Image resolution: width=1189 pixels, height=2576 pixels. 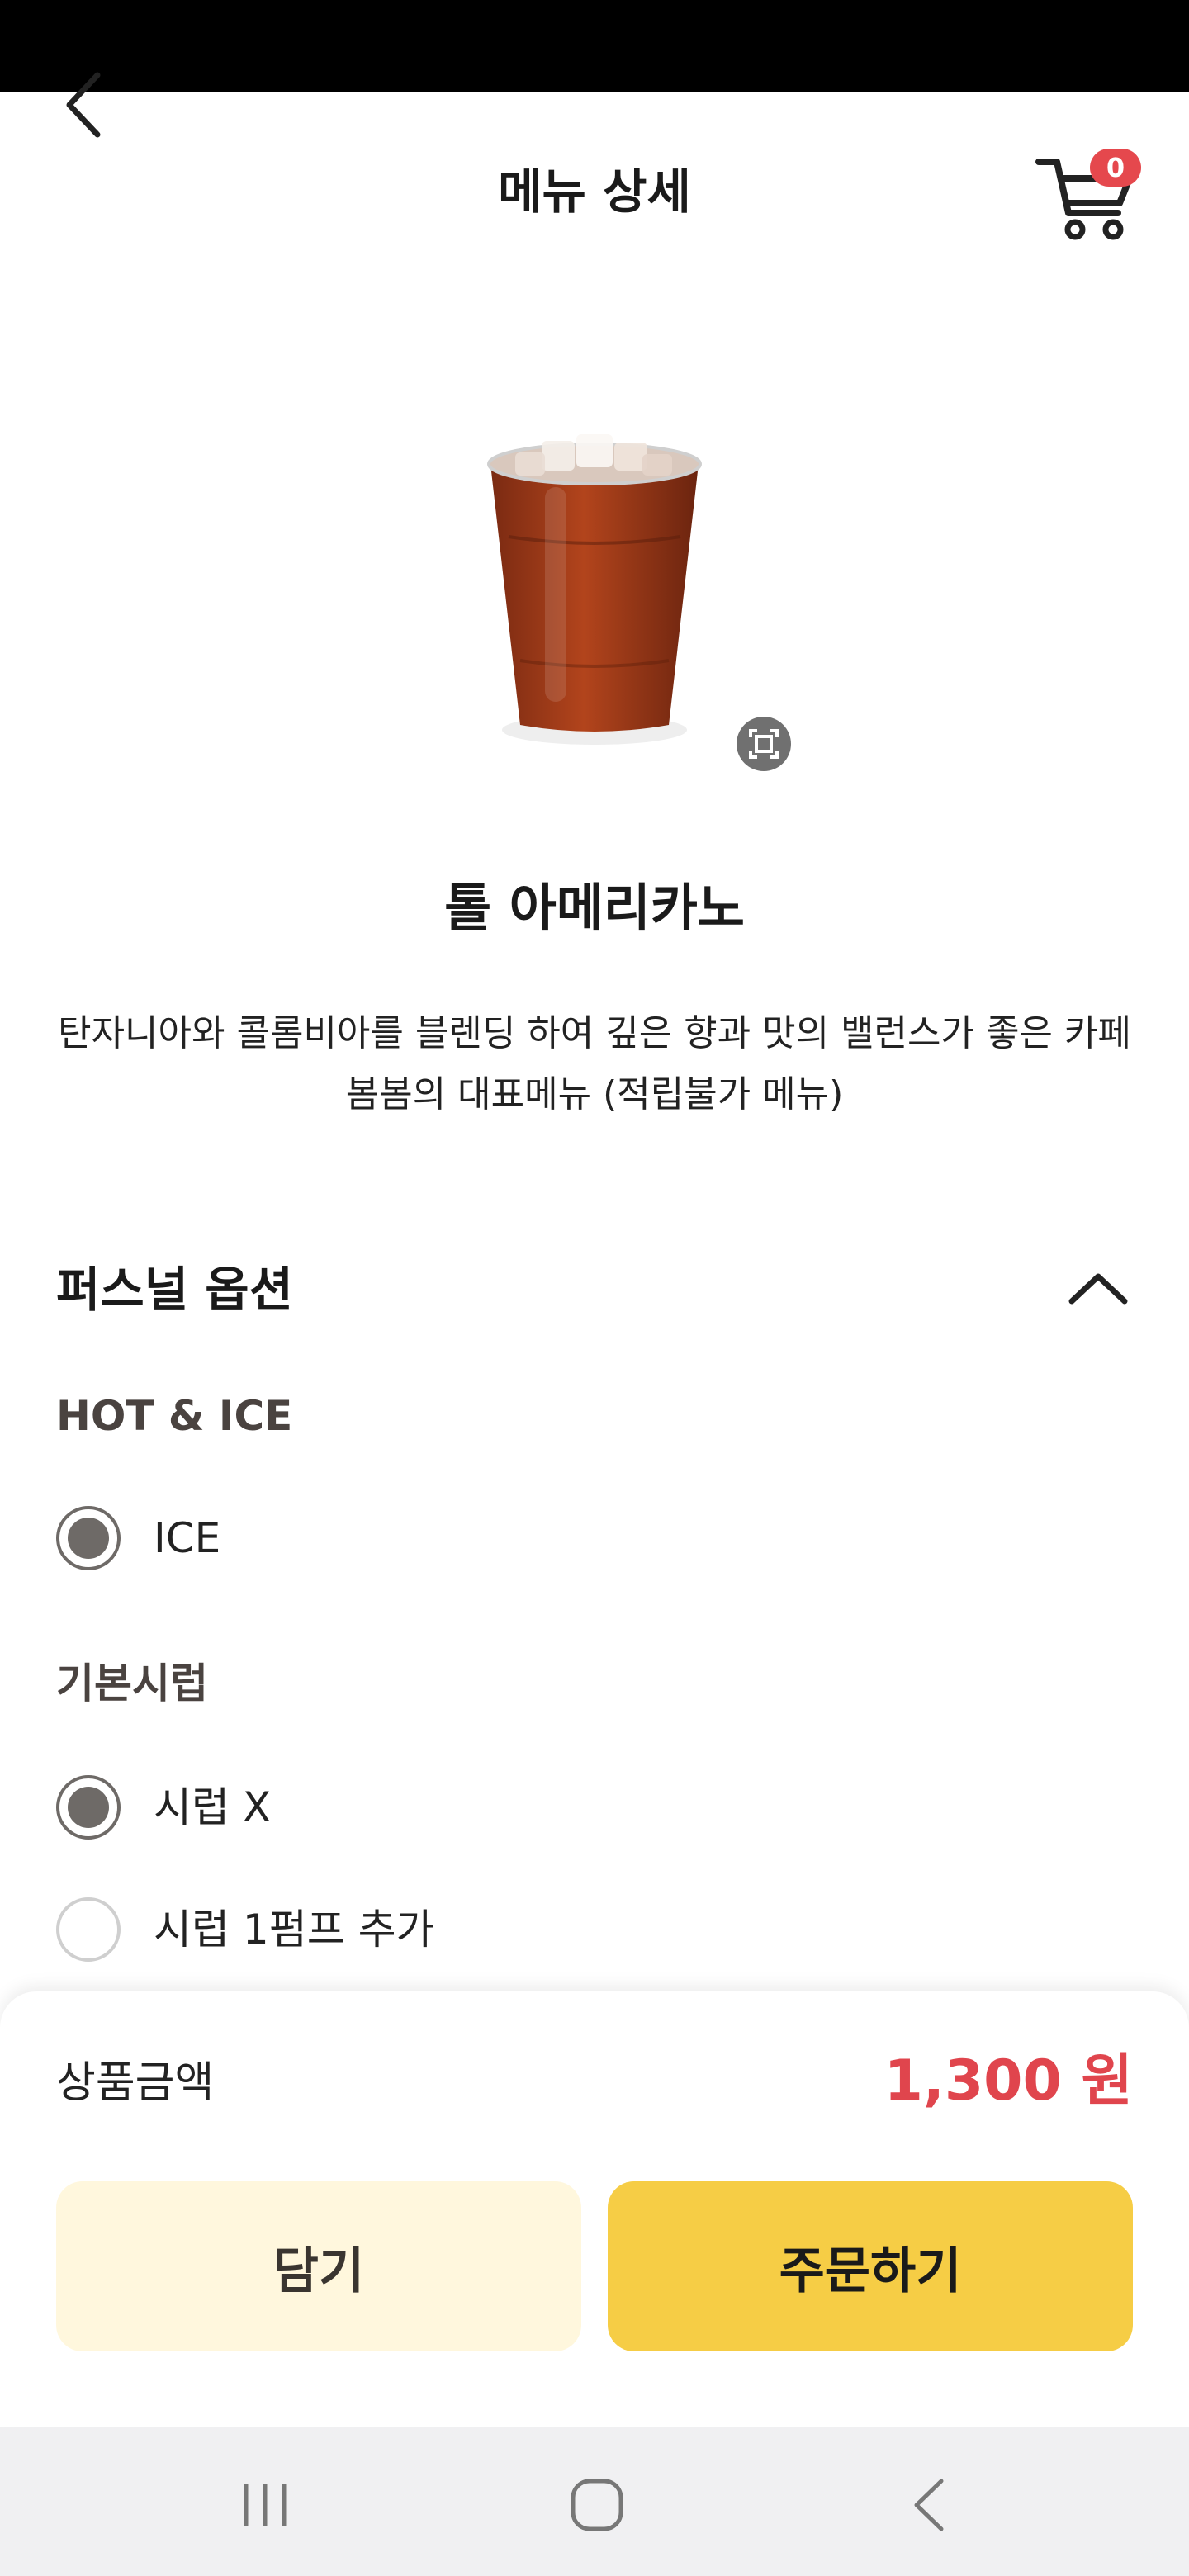 I want to click on image-zoom-button, so click(x=764, y=744).